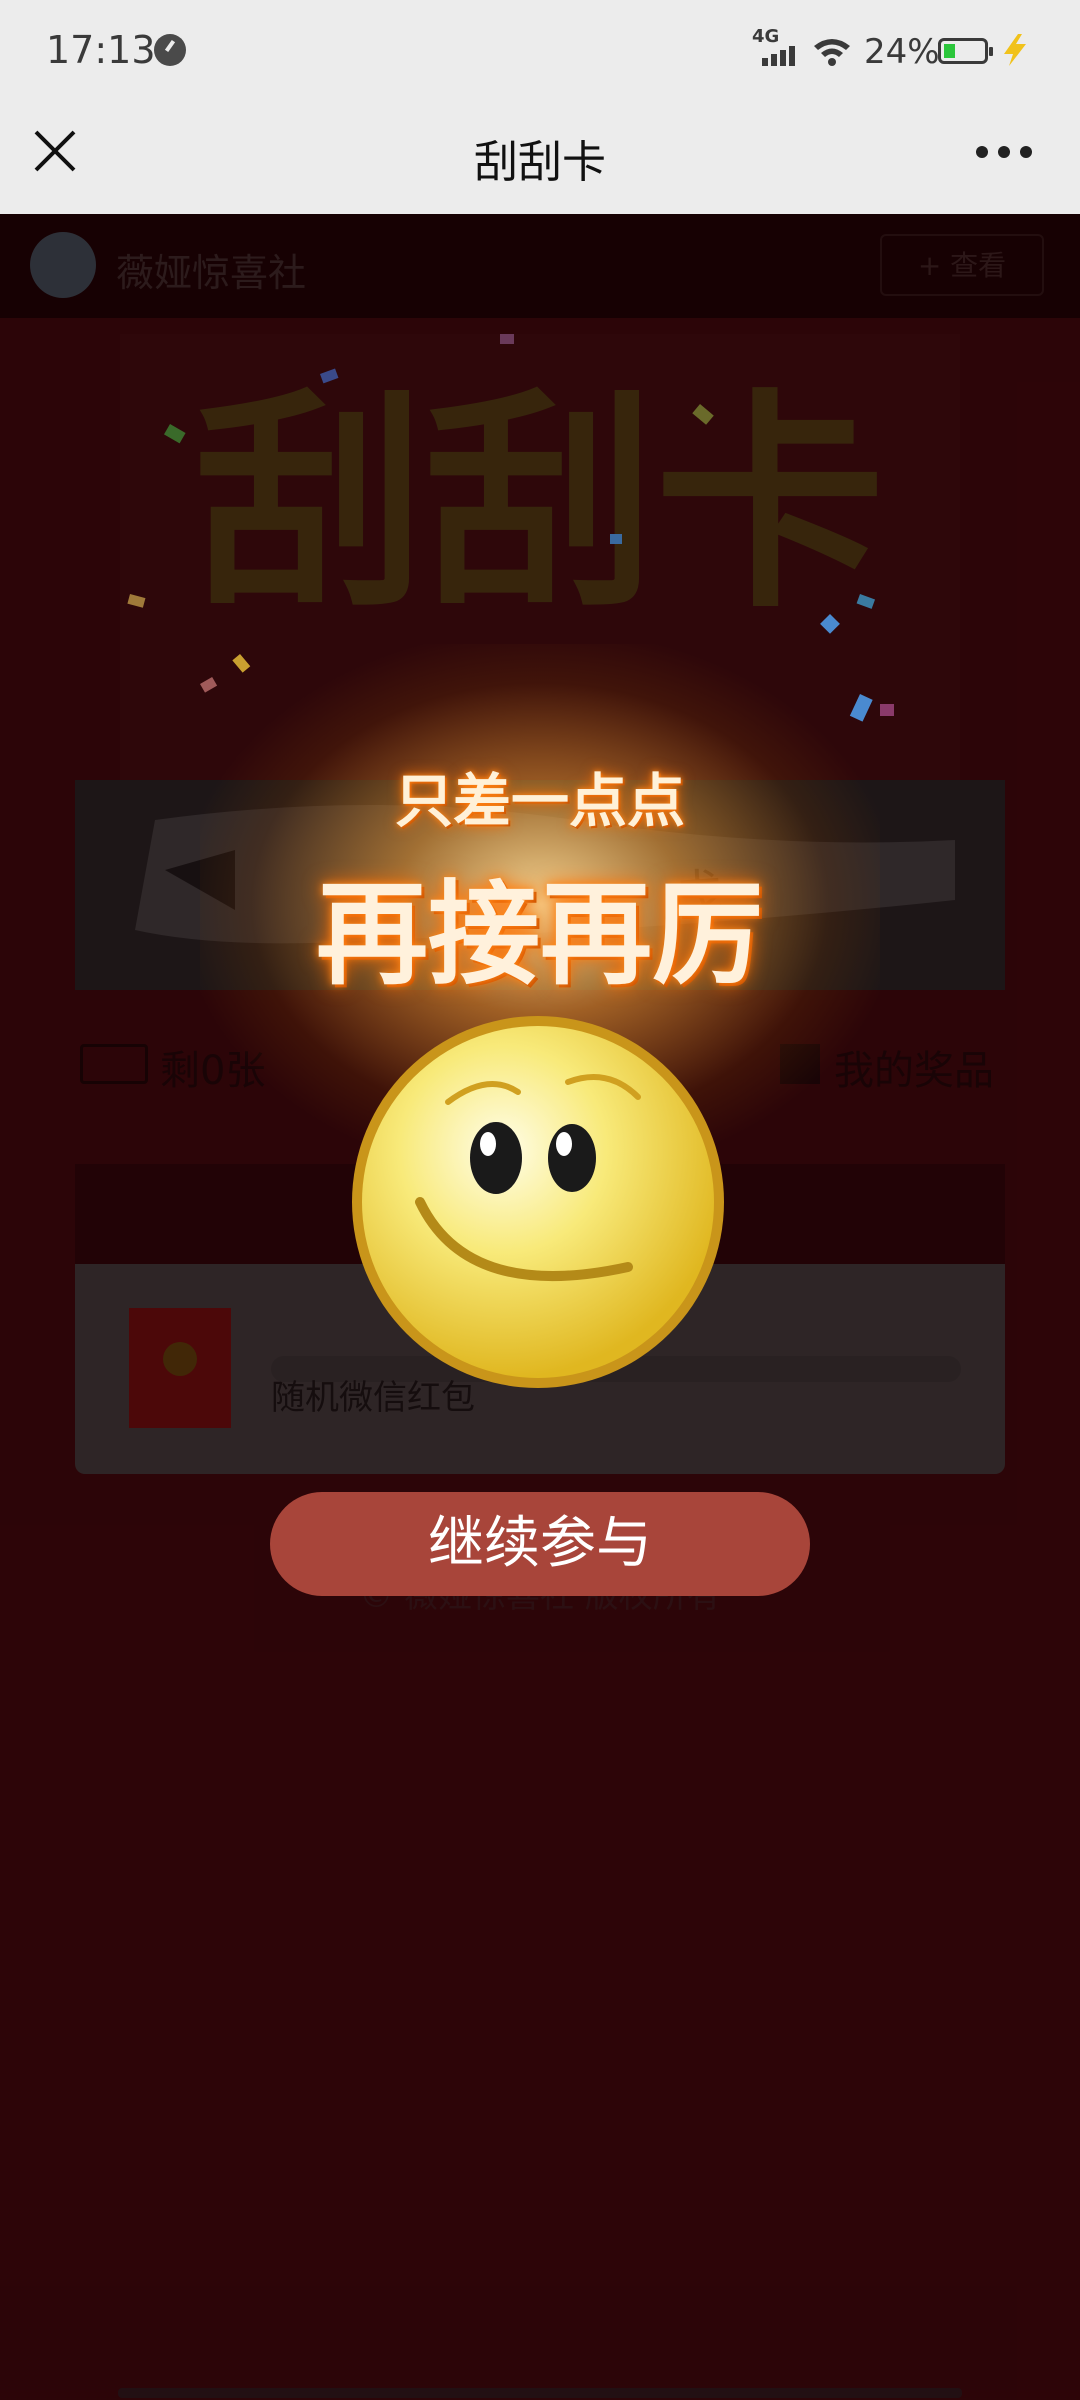 This screenshot has width=1080, height=2400. Describe the element at coordinates (170, 50) in the screenshot. I see `clock-icon` at that location.